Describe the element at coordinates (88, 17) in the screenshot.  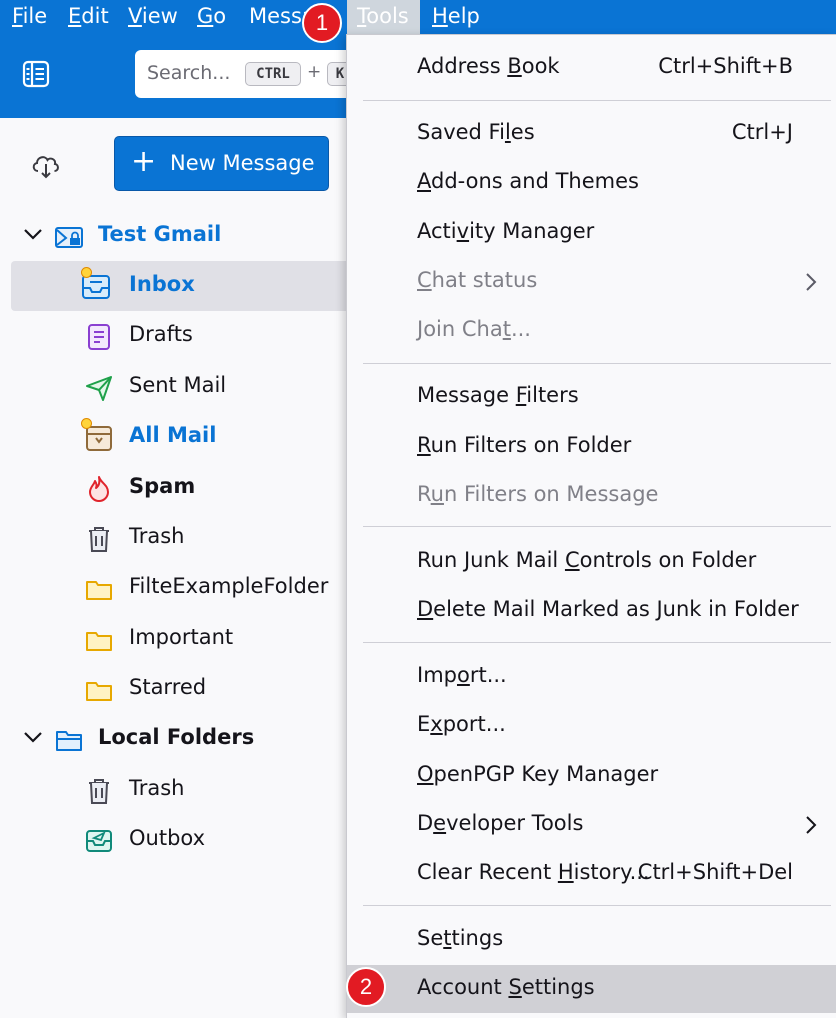
I see `menu-edit: Edit` at that location.